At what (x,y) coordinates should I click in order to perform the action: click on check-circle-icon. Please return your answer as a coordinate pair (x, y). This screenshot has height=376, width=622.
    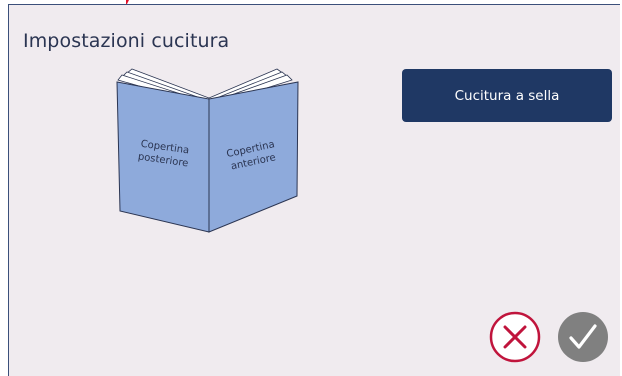
    Looking at the image, I should click on (583, 337).